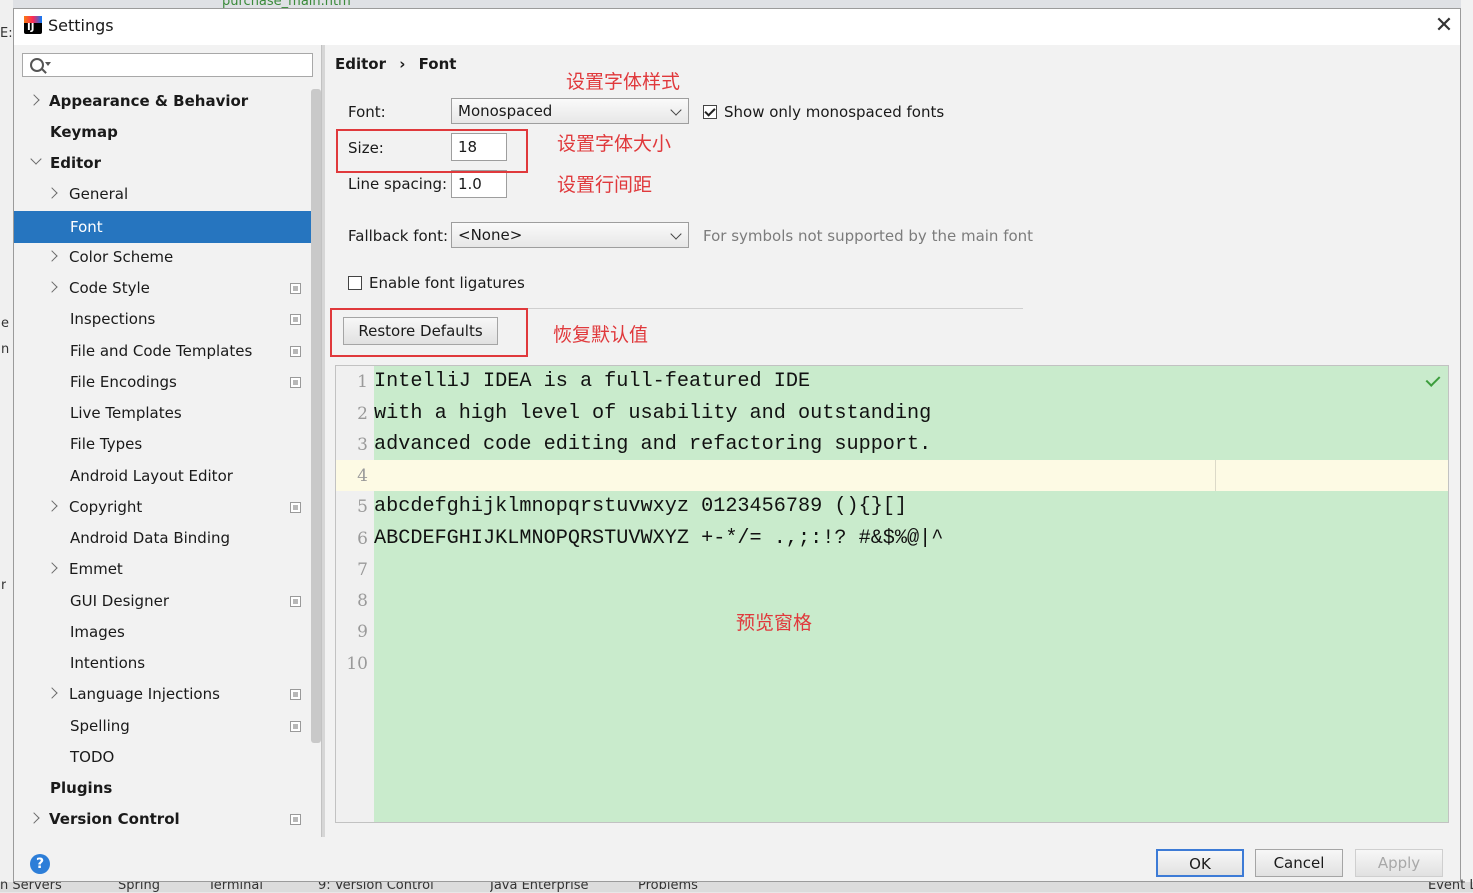  I want to click on ide-left-edge: E: e n r, so click(6, 446).